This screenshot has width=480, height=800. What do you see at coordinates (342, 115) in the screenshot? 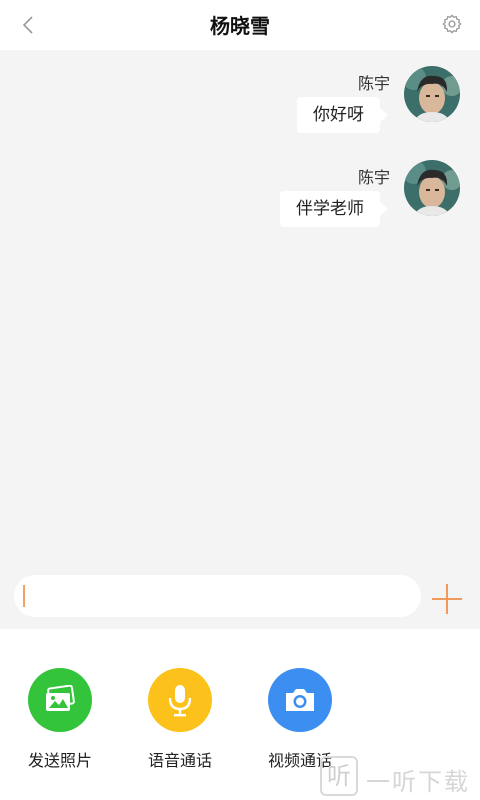
I see `message-bubble: 你好呀` at bounding box center [342, 115].